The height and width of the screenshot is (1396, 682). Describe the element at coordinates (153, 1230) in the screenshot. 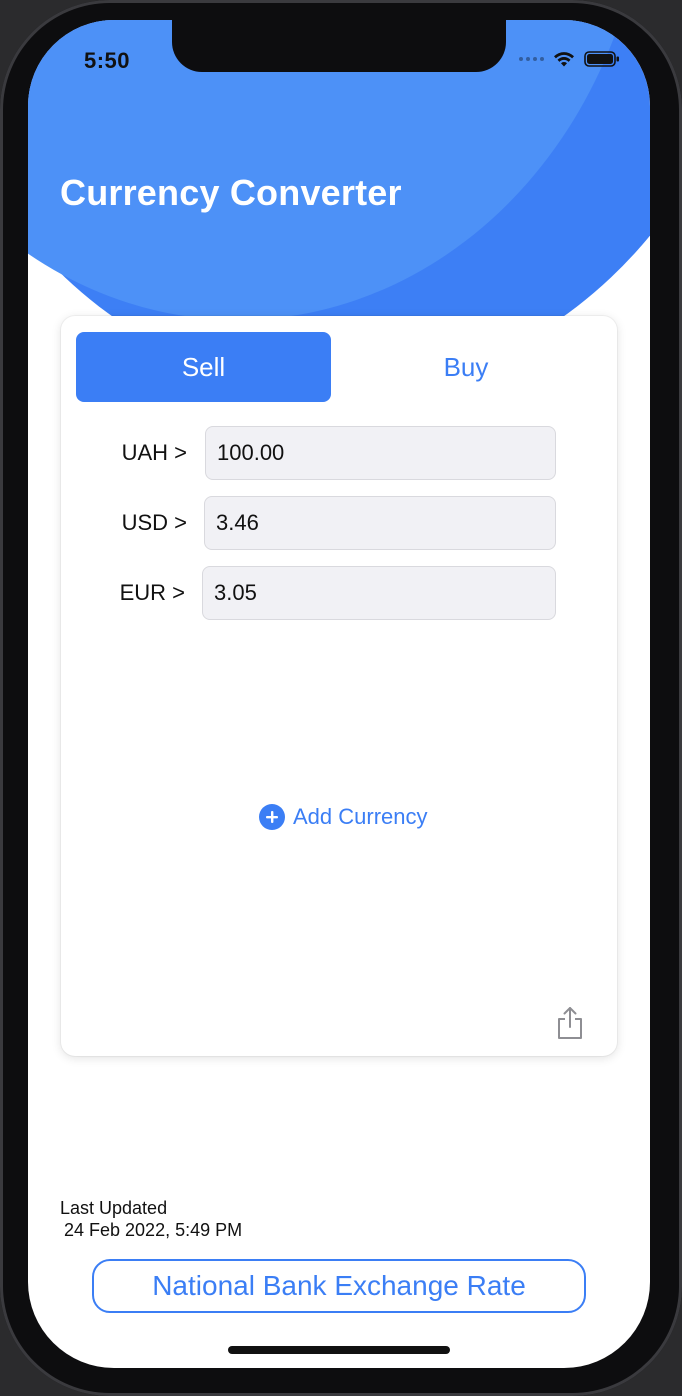

I see `last-updated-value: 24 Feb 2022, 5:49 PM` at that location.